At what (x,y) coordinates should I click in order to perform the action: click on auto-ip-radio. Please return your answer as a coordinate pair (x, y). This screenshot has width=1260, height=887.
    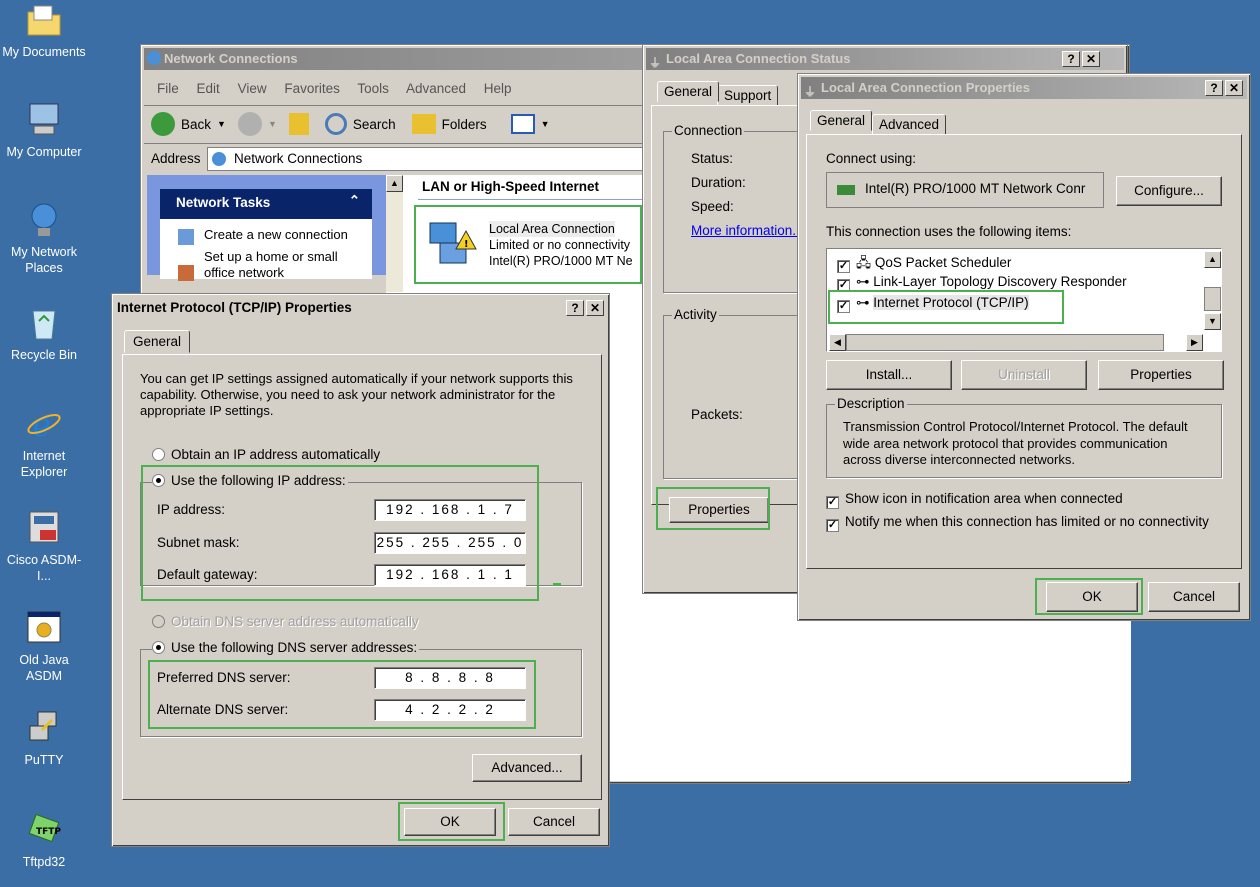
    Looking at the image, I should click on (158, 454).